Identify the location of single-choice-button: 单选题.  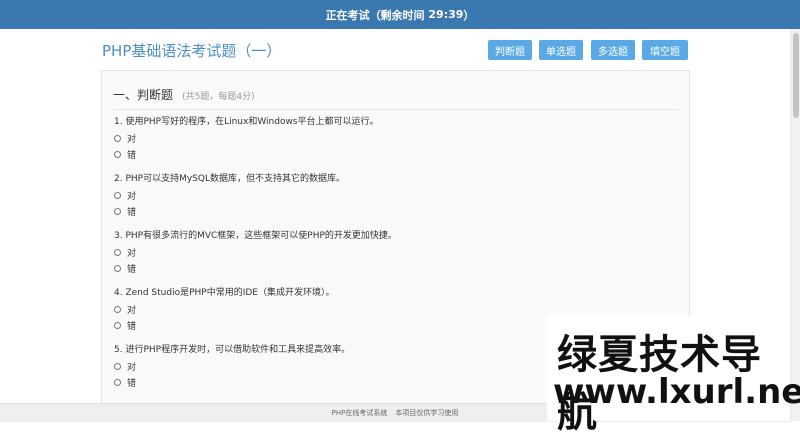
(561, 50).